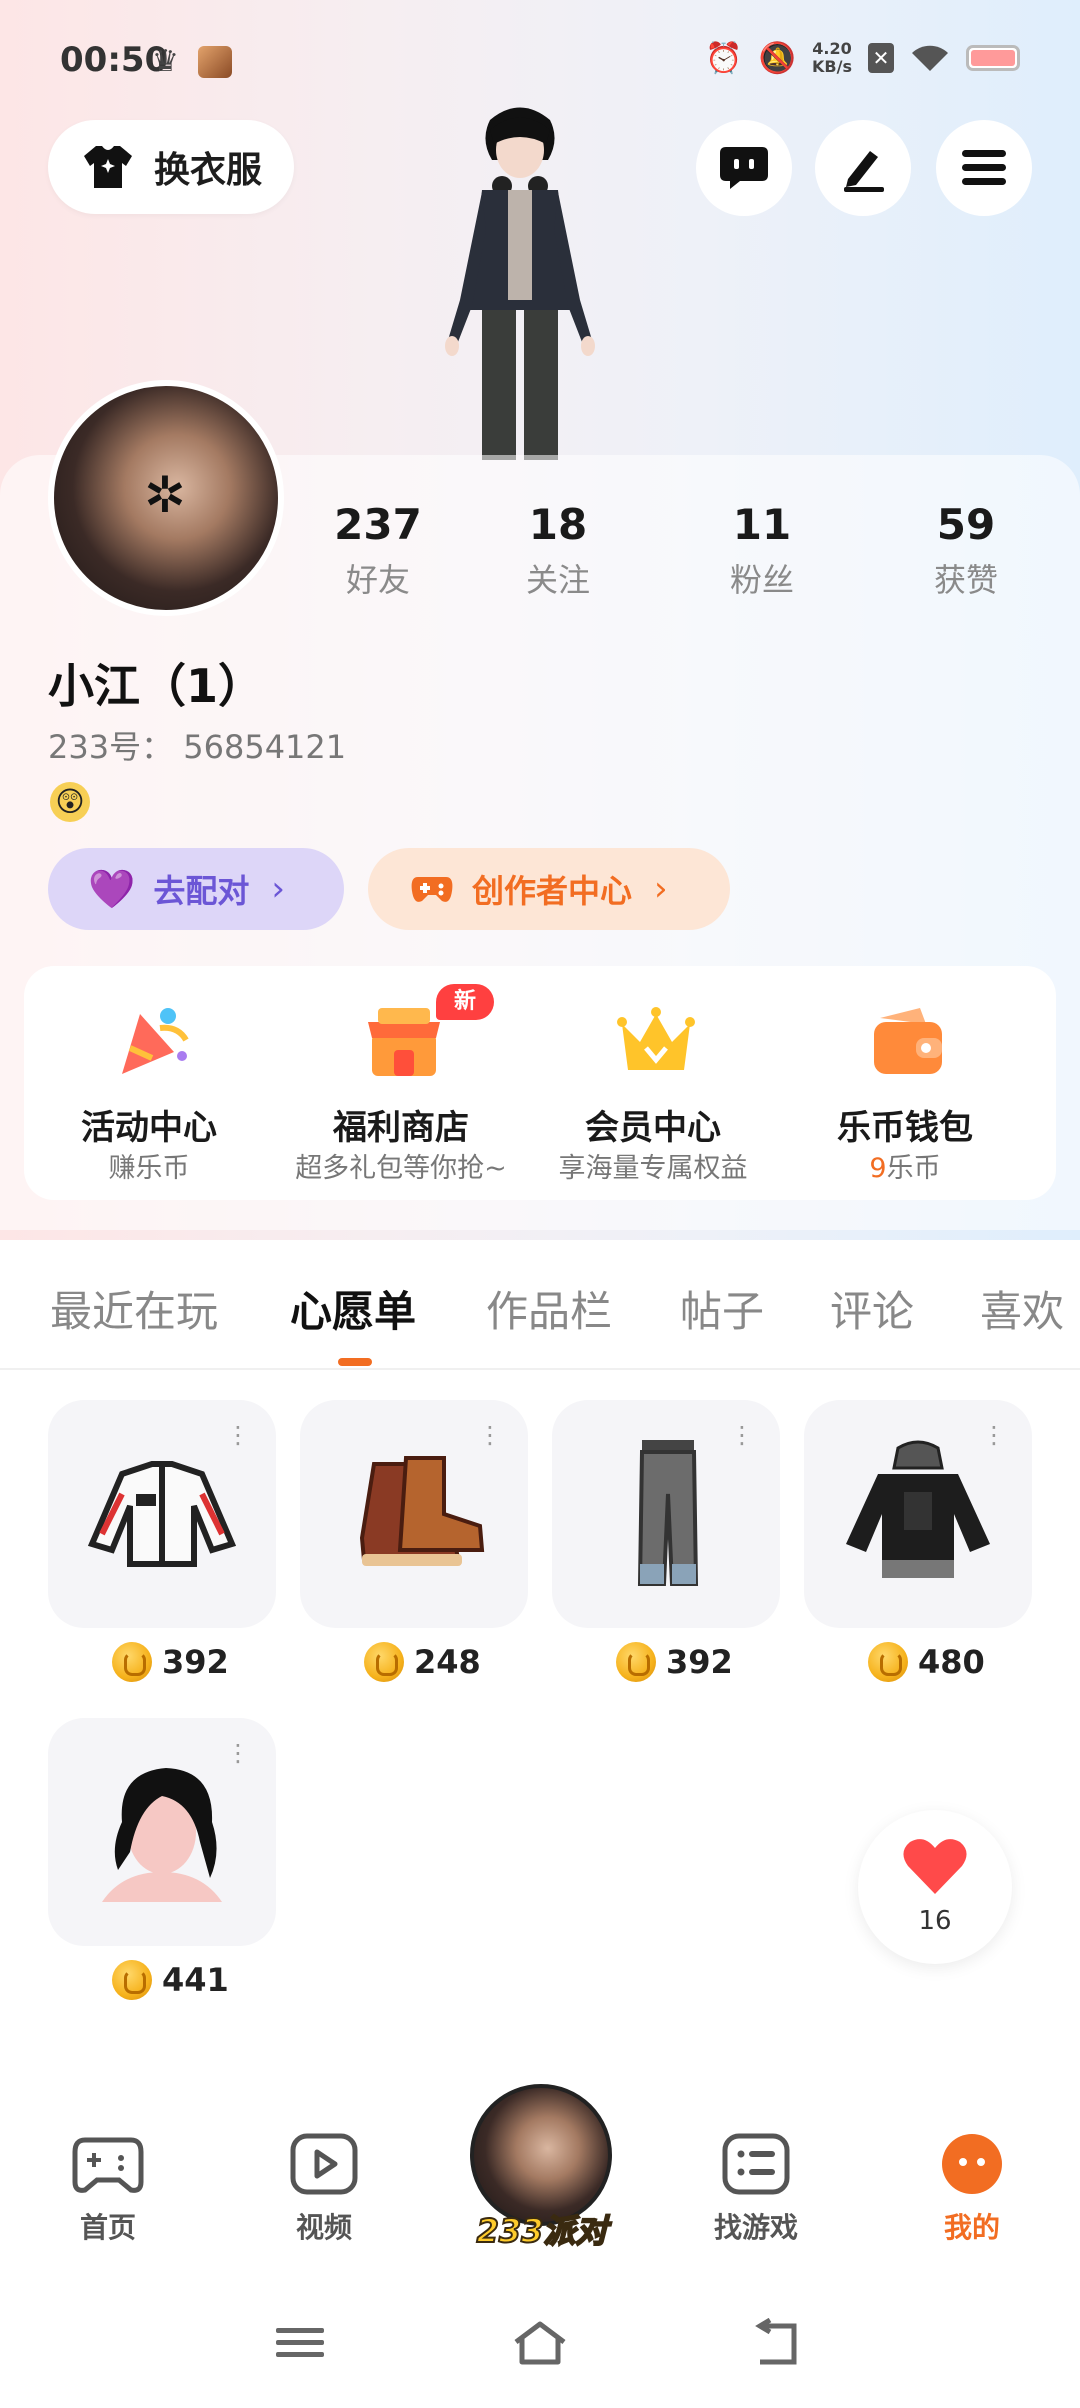 This screenshot has width=1080, height=2408. I want to click on wifi-icon, so click(930, 58).